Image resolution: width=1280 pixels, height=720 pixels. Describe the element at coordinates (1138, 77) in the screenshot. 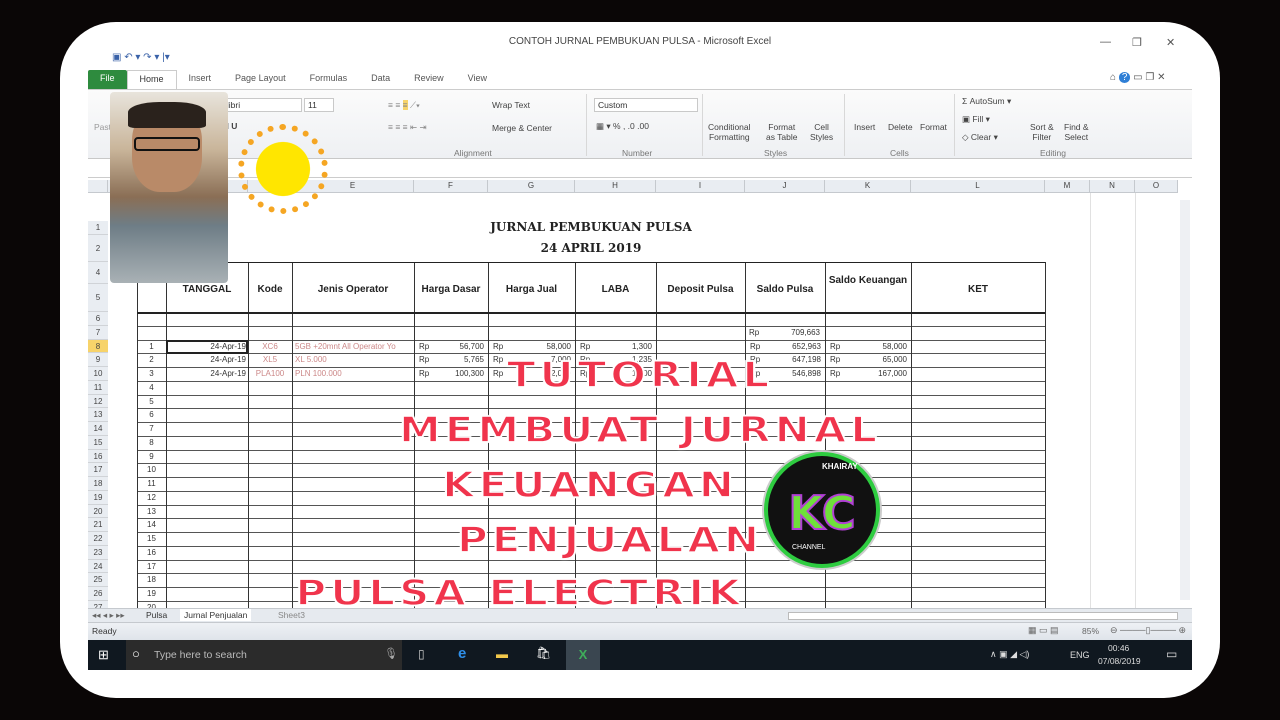

I see `help-icon: ⌂ ? ▭ ❐ ✕` at that location.